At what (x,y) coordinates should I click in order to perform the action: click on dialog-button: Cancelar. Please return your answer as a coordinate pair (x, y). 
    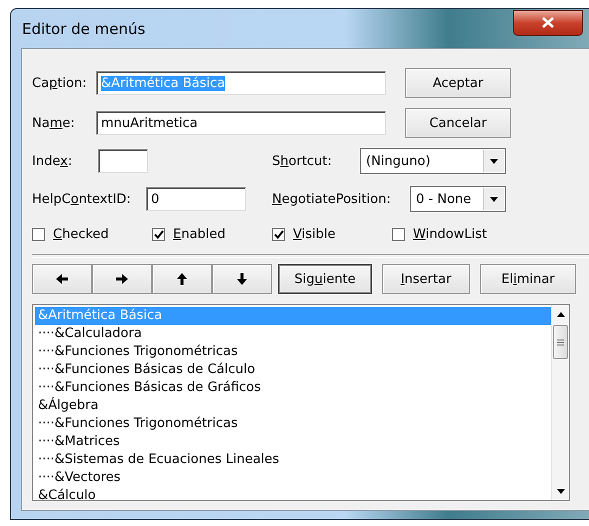
    Looking at the image, I should click on (458, 123).